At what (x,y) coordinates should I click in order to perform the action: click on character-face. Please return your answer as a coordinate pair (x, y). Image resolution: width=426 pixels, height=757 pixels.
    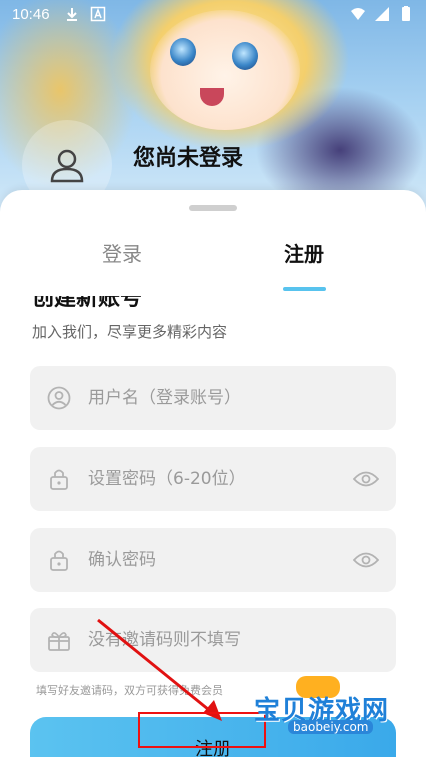
    Looking at the image, I should click on (225, 70).